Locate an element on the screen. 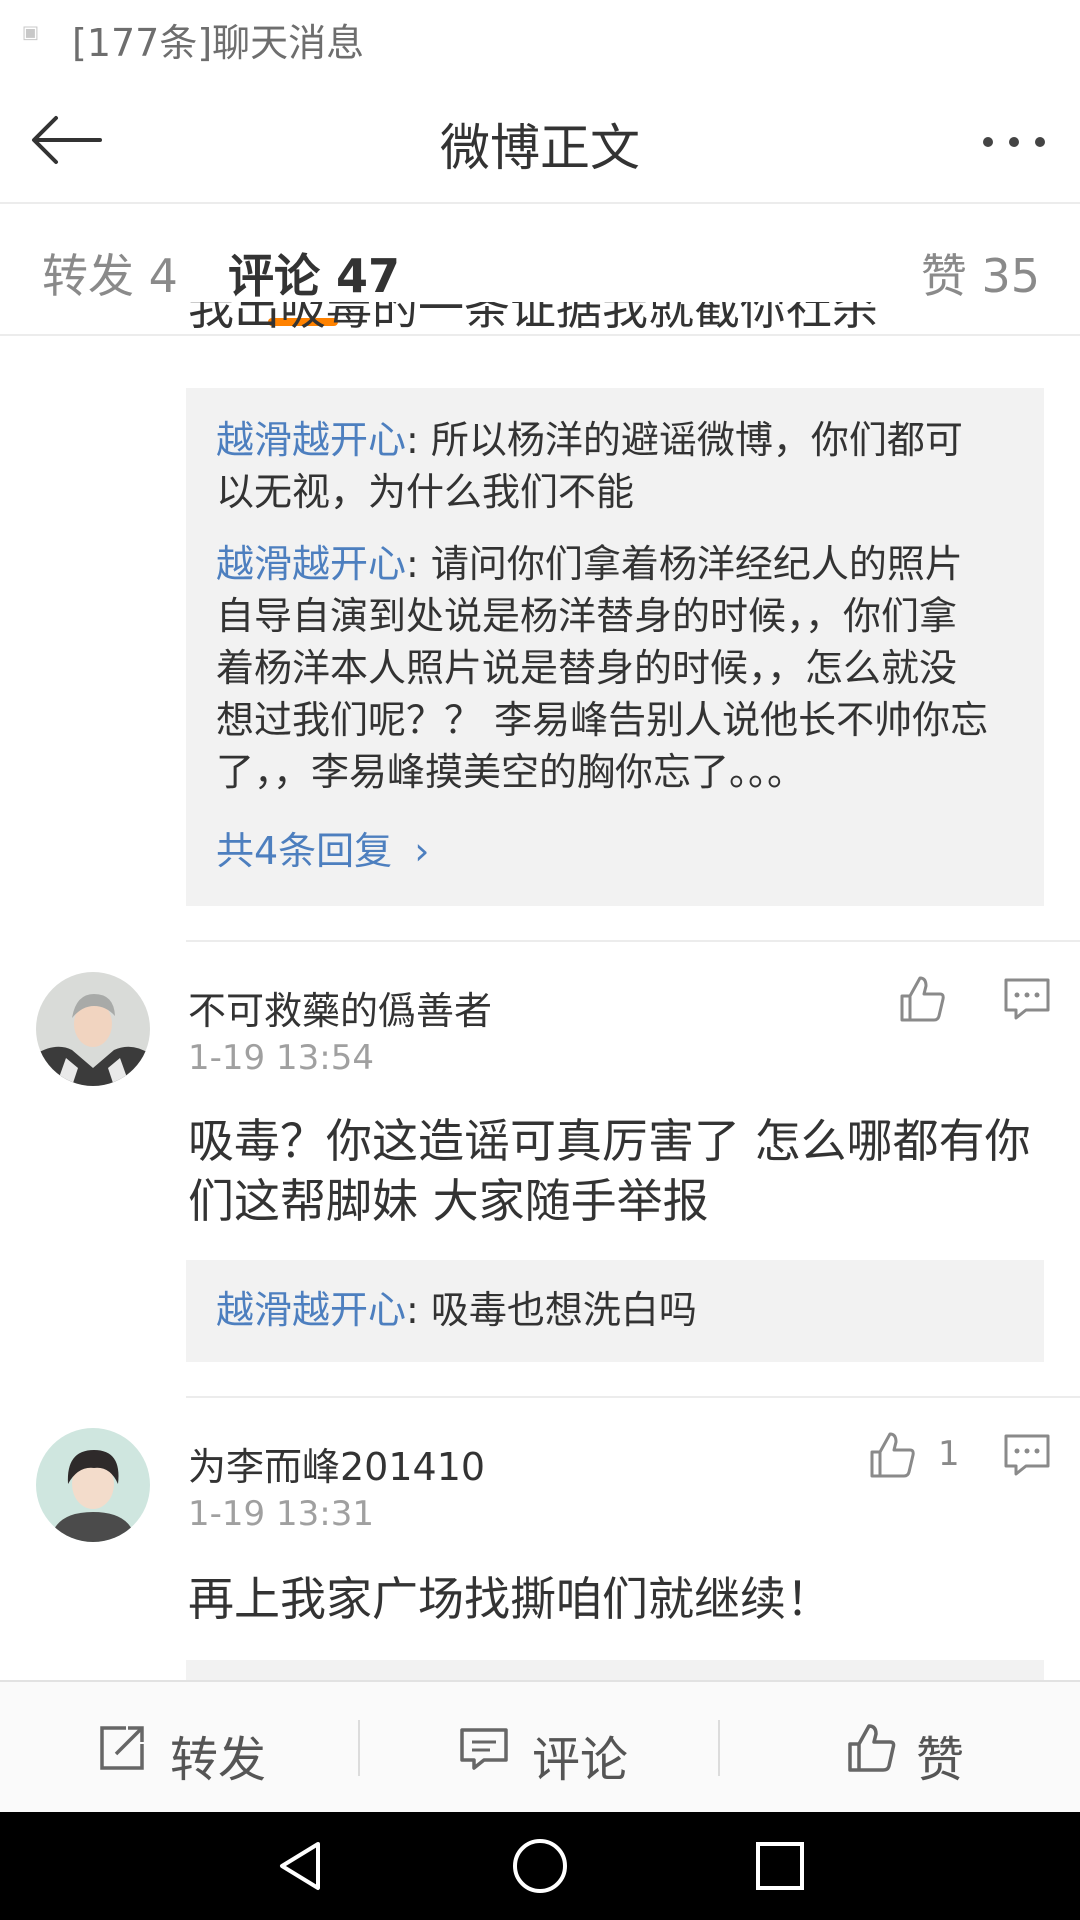  system-nav-bar is located at coordinates (540, 1866).